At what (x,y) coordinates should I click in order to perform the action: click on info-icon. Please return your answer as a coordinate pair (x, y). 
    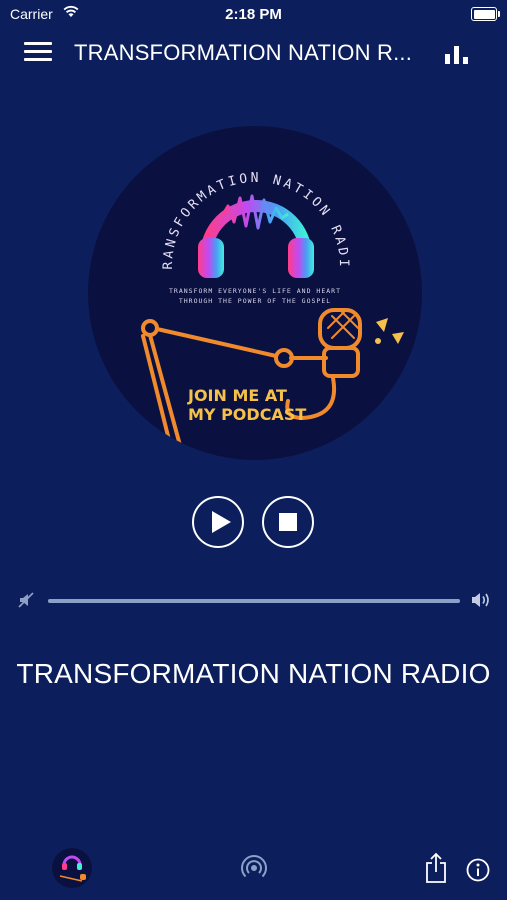
    Looking at the image, I should click on (478, 870).